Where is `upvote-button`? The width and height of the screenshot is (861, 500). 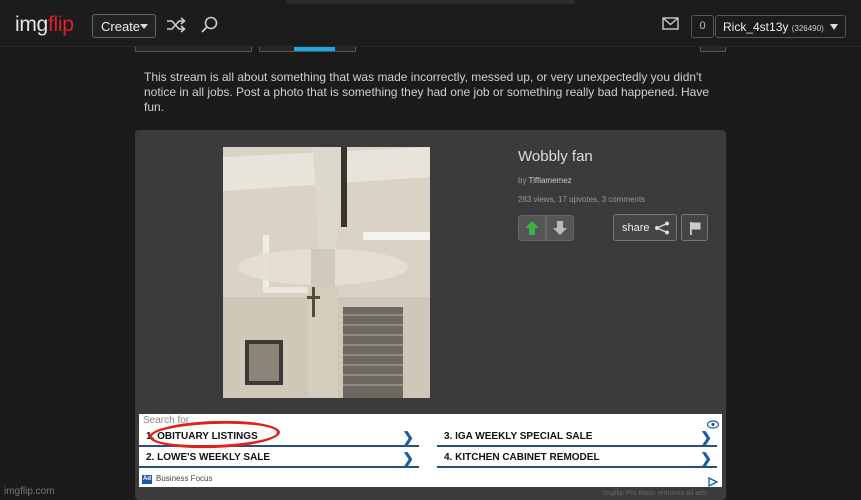
upvote-button is located at coordinates (532, 228).